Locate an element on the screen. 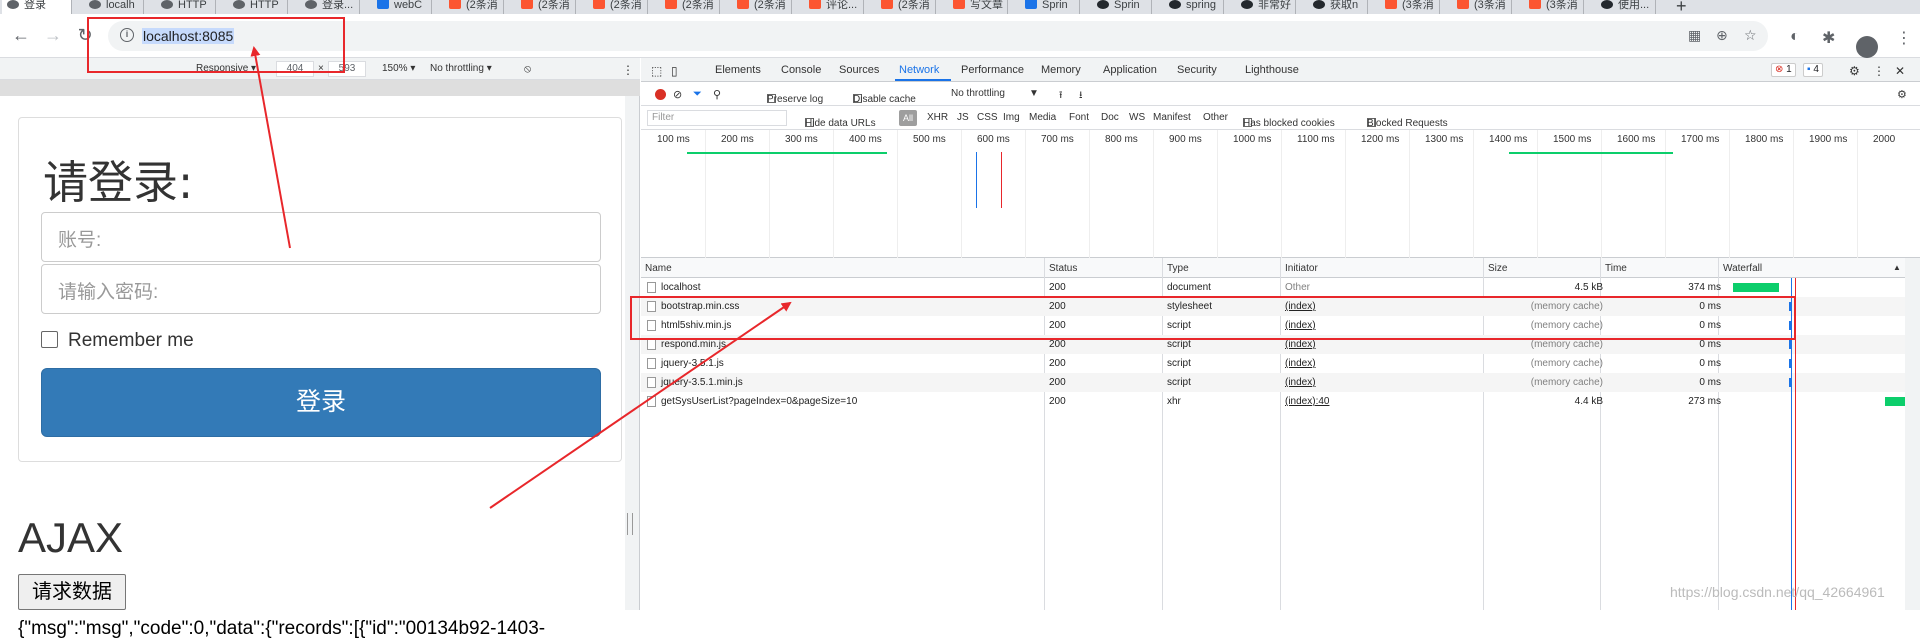  filter-type-manifest: Manifest is located at coordinates (1172, 117).